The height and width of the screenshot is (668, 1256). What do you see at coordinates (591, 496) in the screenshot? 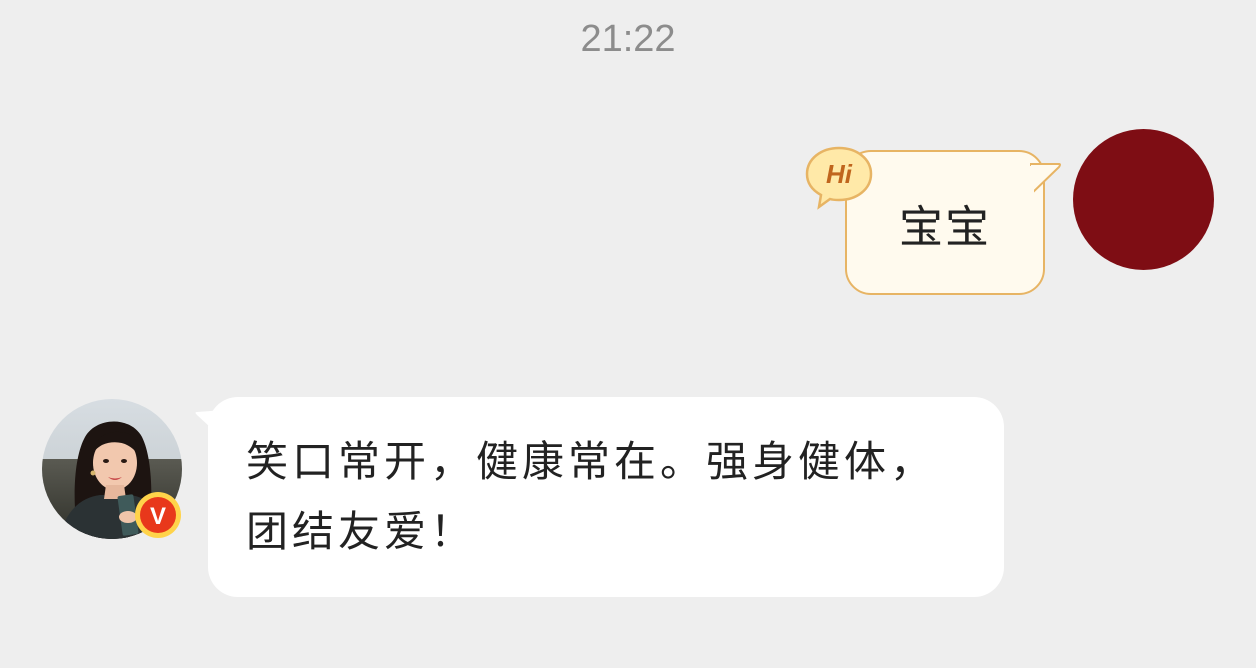
I see `incoming-message-text: 笑口常开，健康常在。强身健体，团结友爱！` at bounding box center [591, 496].